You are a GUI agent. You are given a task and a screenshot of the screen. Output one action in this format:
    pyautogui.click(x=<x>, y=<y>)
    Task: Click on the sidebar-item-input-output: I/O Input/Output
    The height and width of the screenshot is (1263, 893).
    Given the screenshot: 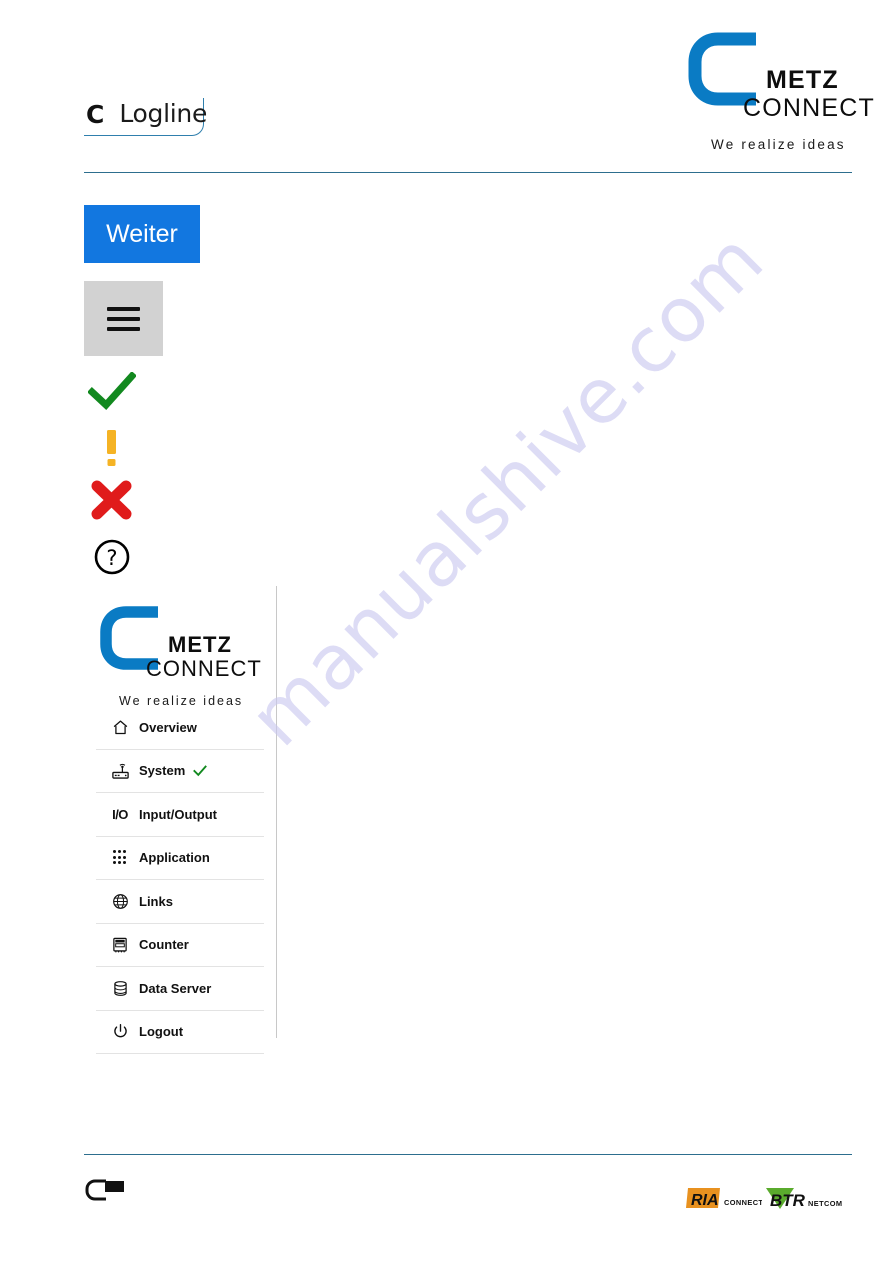 What is the action you would take?
    pyautogui.click(x=180, y=815)
    